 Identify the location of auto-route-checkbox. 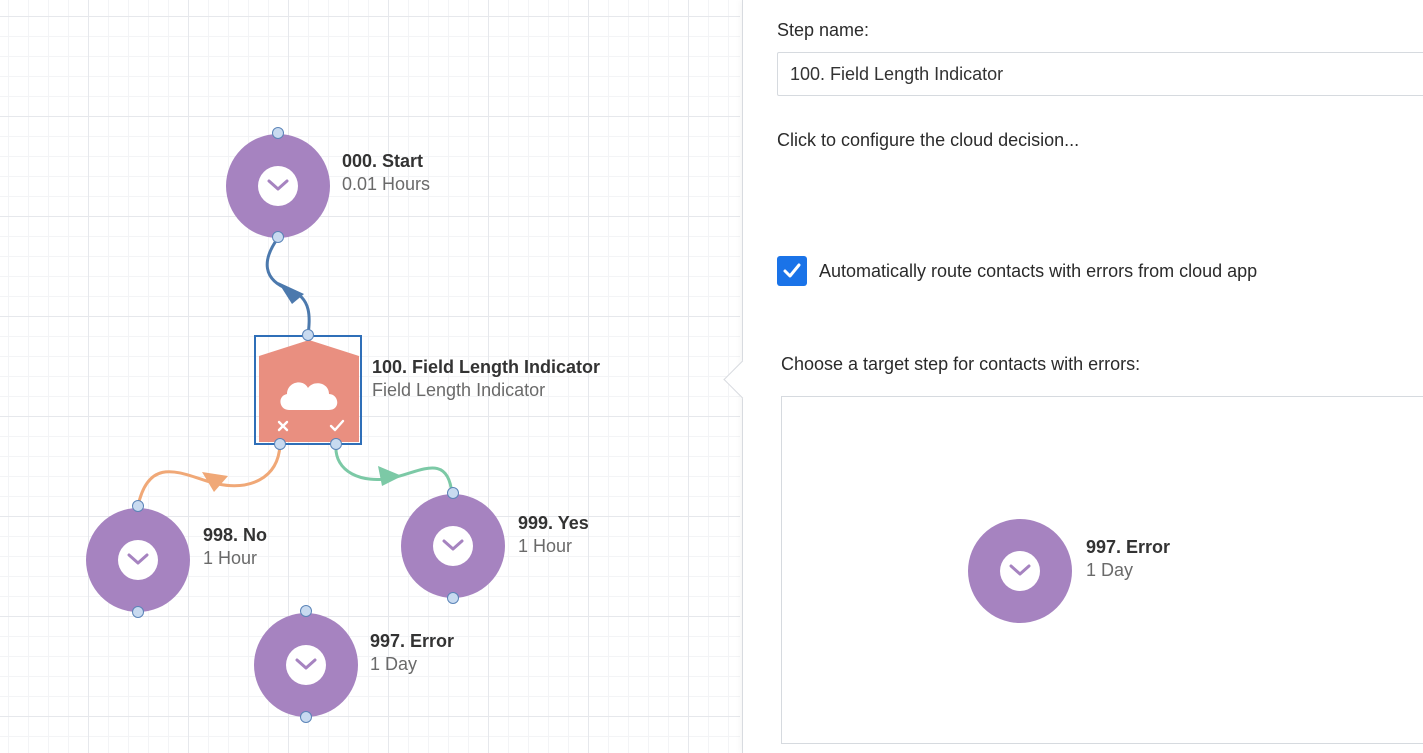
(792, 271).